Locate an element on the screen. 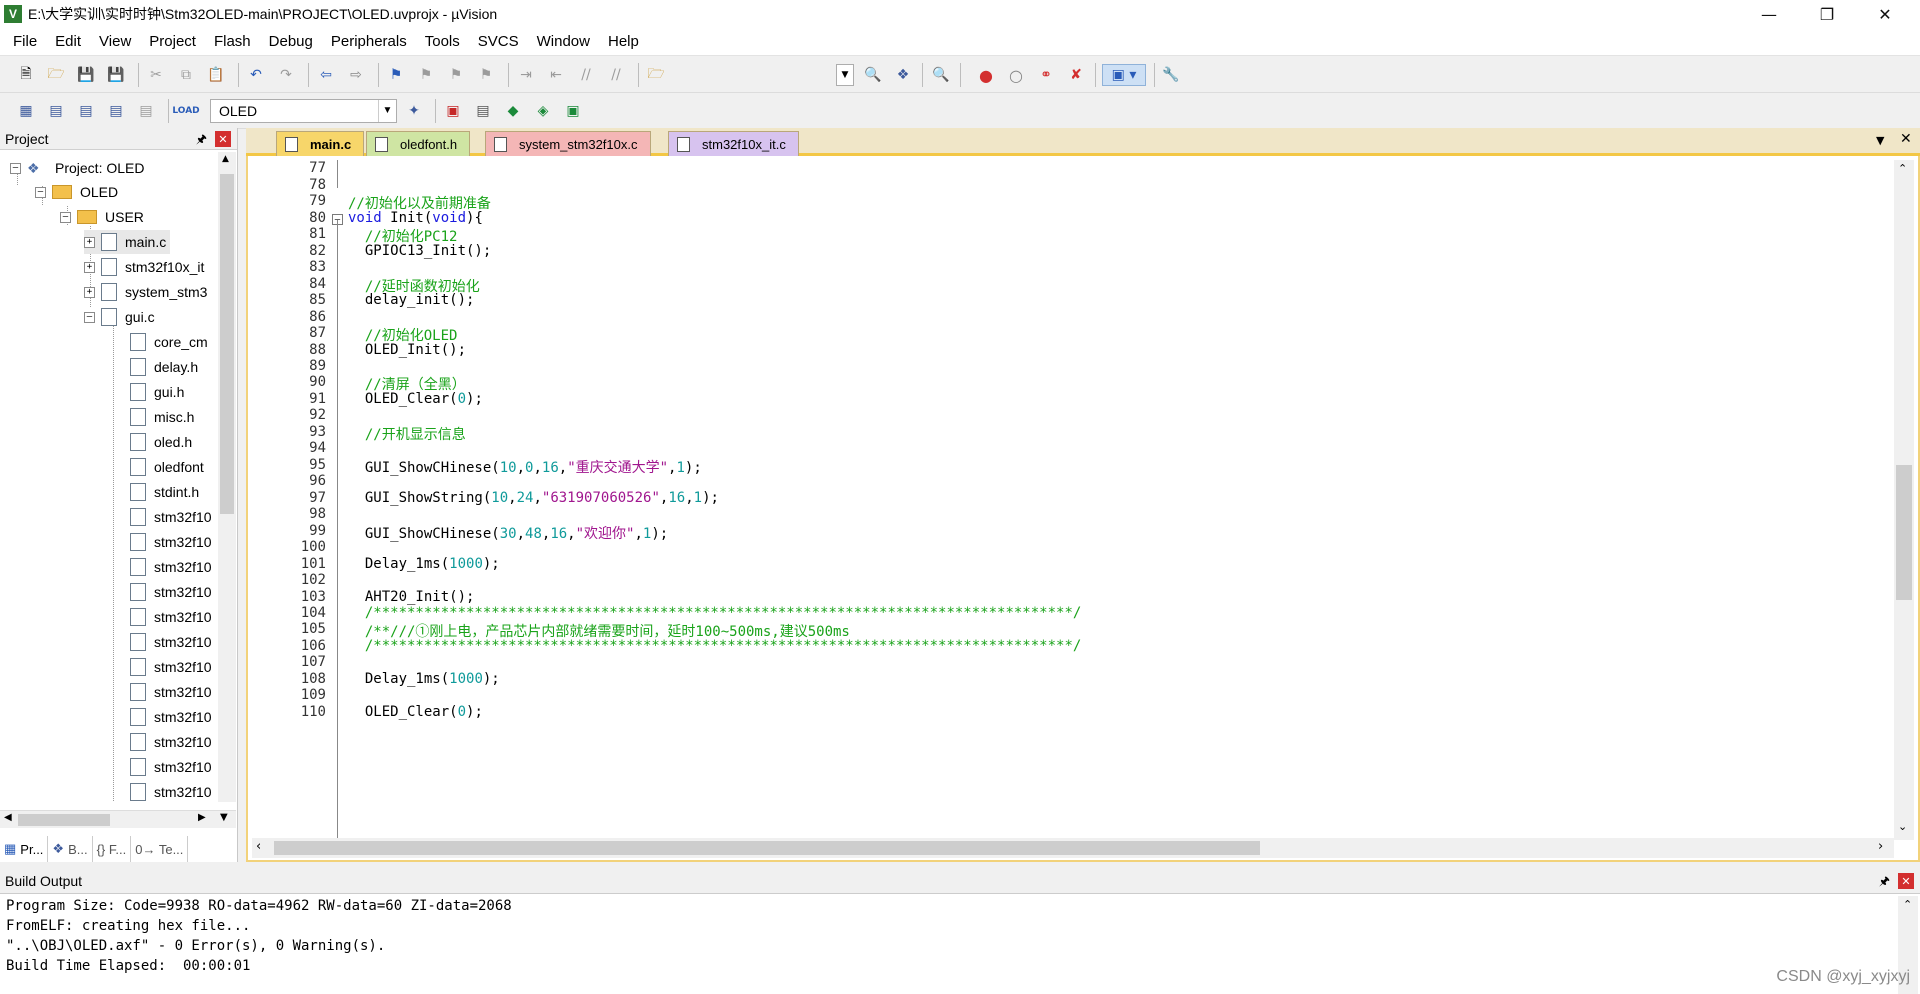  scroll-left-icon: ‹ is located at coordinates (258, 846).